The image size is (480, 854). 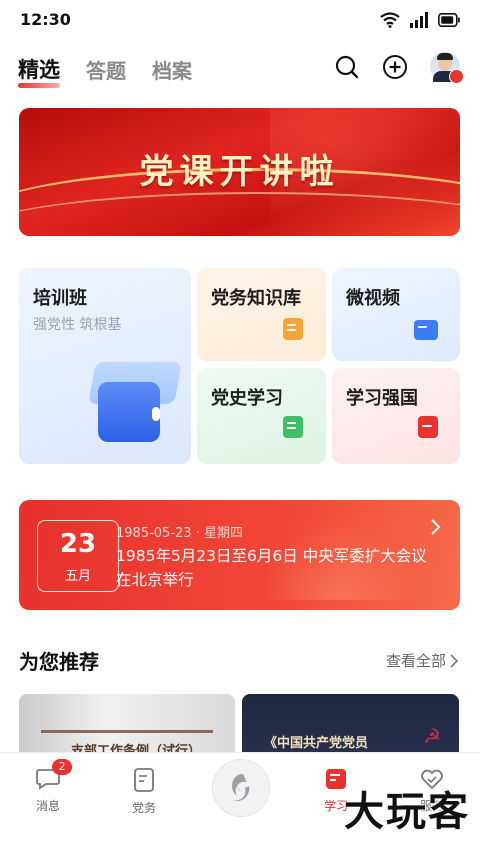 What do you see at coordinates (415, 661) in the screenshot?
I see `view-all-label: 查看全部` at bounding box center [415, 661].